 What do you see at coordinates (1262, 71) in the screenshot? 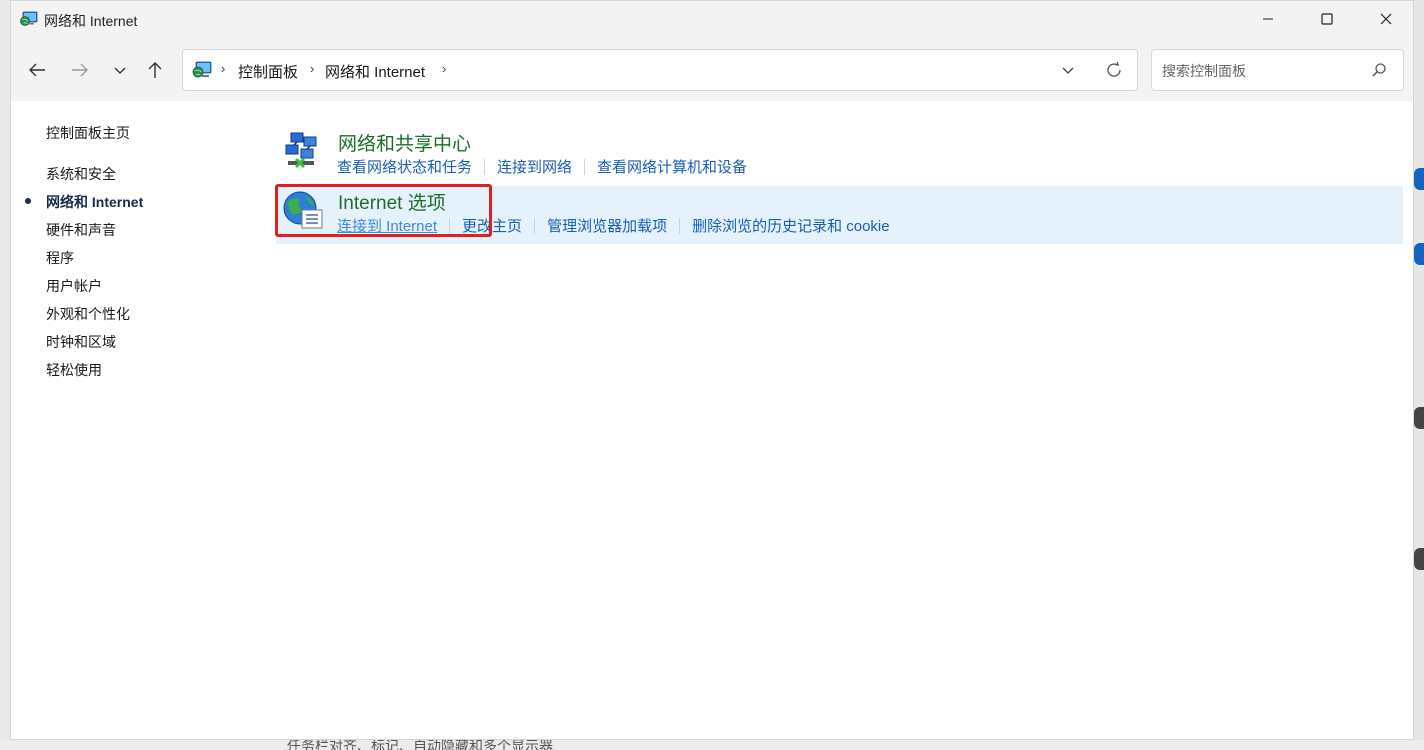
I see `search-input` at bounding box center [1262, 71].